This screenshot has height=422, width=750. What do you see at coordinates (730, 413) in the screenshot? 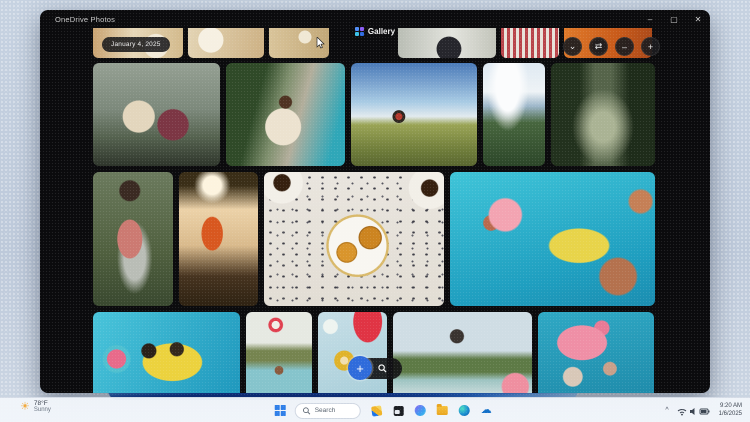
I see `tray-date: 1/6/2025` at bounding box center [730, 413].